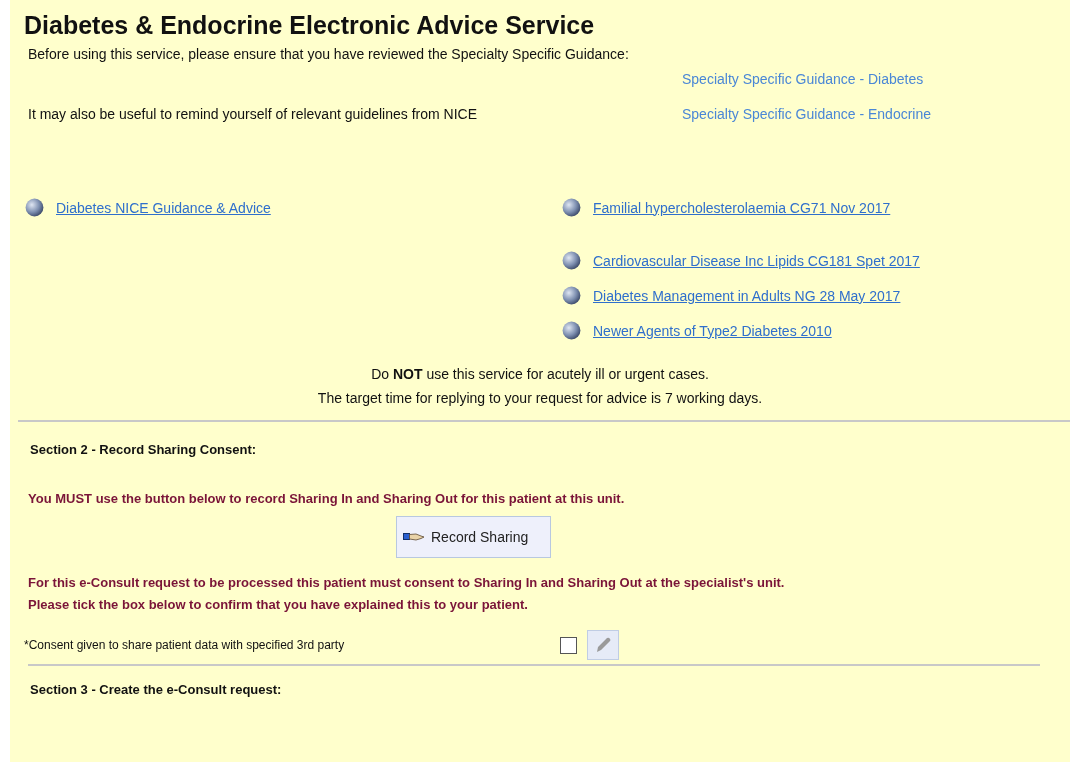  I want to click on intro-text: Before using this service, please ensure that you have reviewed the Specialty Specific Guidance:, so click(329, 54).